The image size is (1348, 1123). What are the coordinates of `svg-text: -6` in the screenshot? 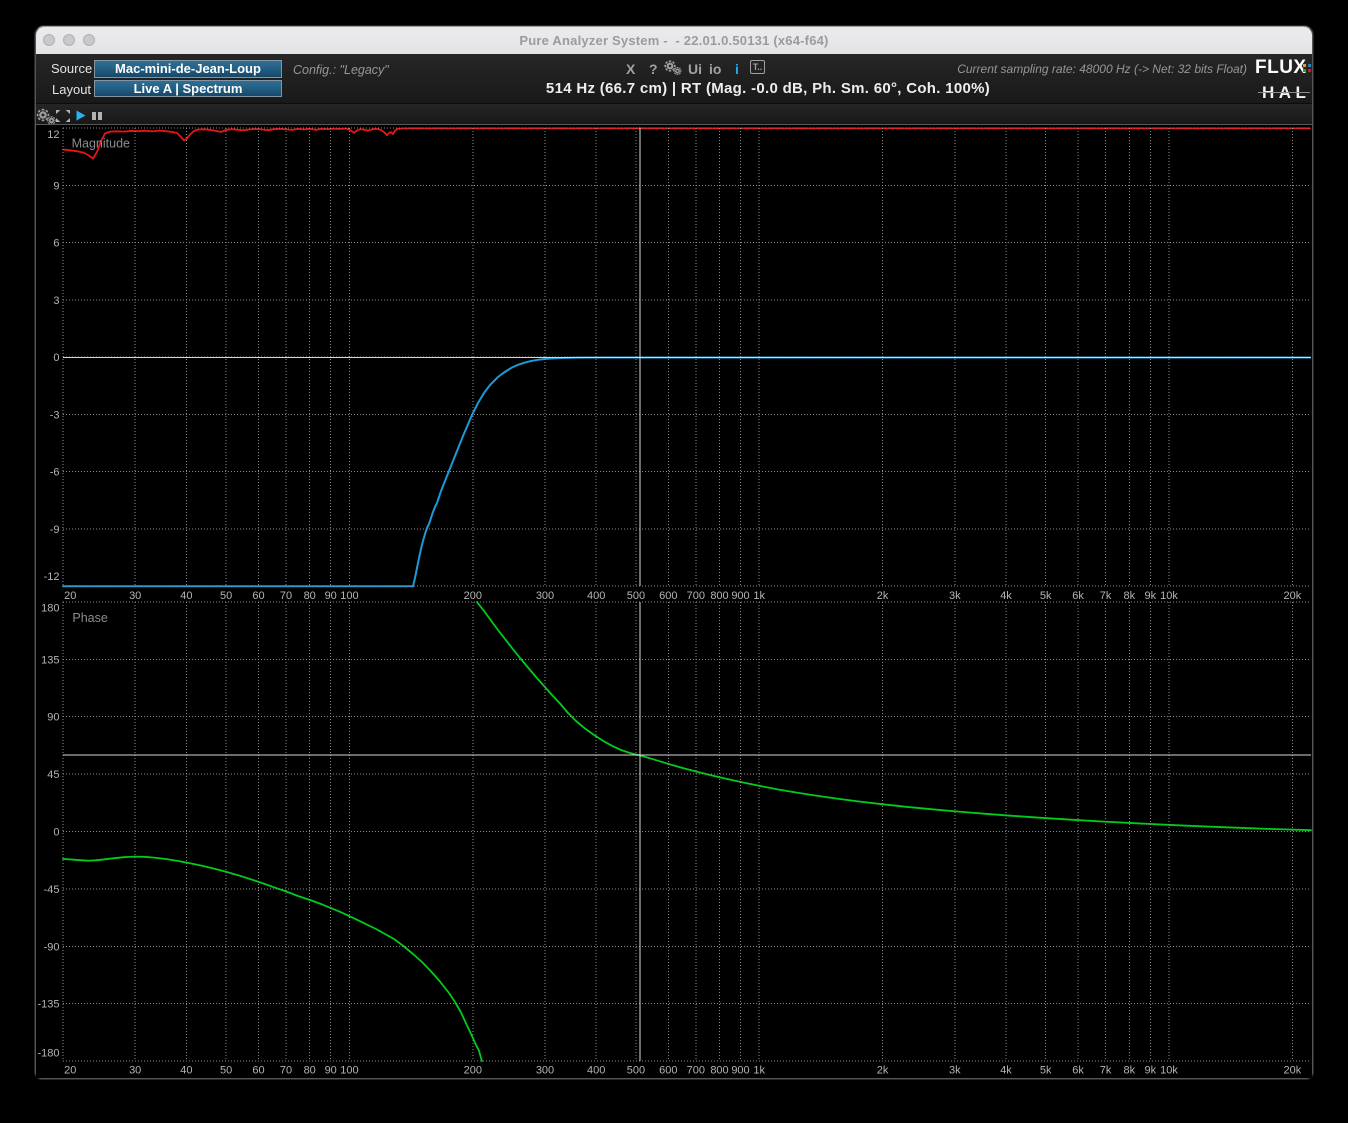 It's located at (55, 473).